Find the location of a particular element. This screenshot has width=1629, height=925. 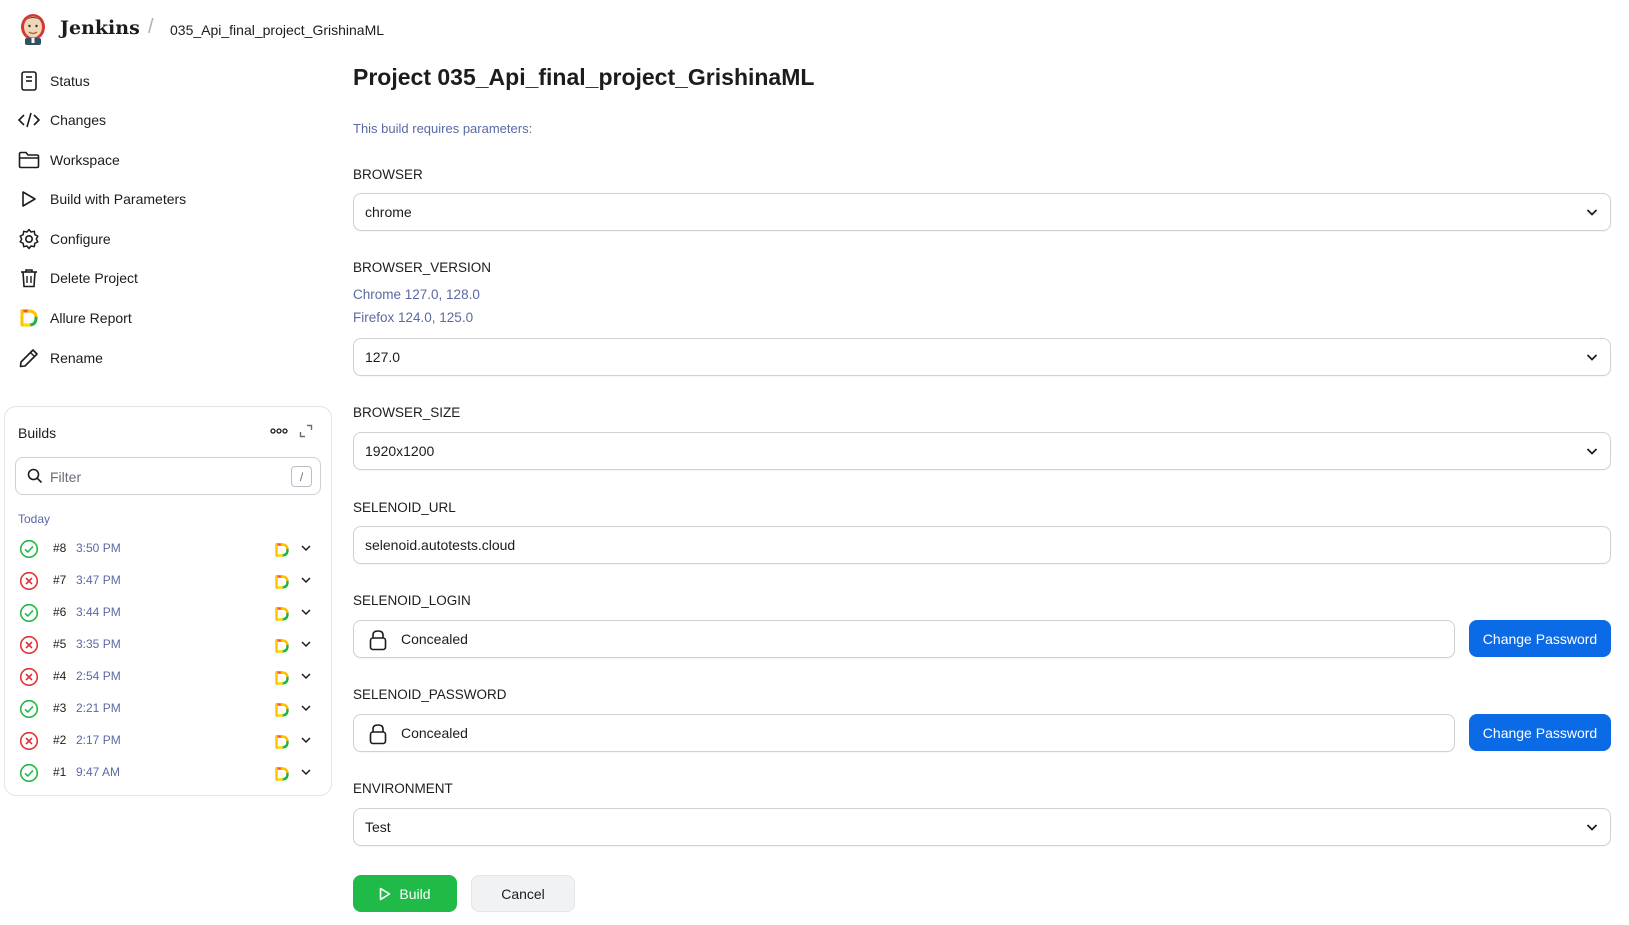

code-icon is located at coordinates (29, 120).